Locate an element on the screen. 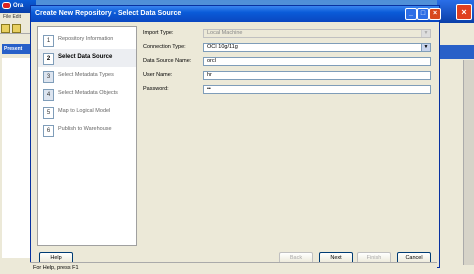 This screenshot has width=474, height=274. wizard-step: 6 Publish to Warehouse is located at coordinates (87, 130).